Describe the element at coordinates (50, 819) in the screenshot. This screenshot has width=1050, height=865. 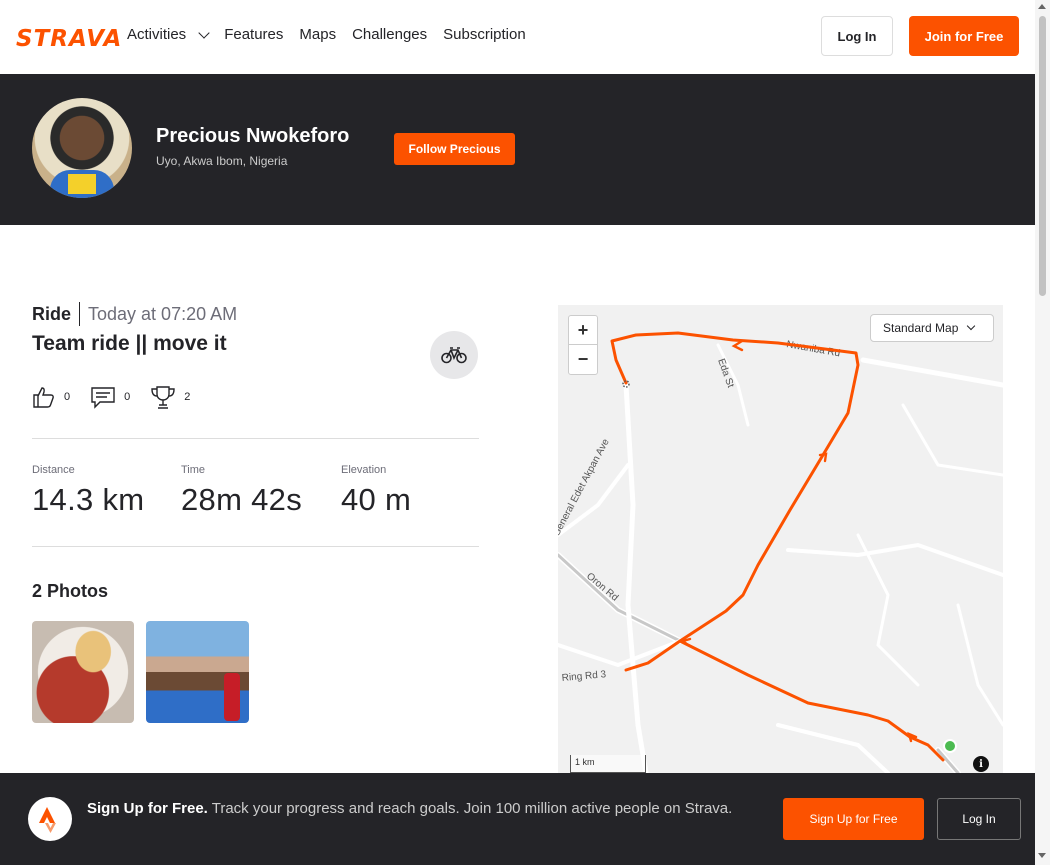
I see `strava-logo-icon` at that location.